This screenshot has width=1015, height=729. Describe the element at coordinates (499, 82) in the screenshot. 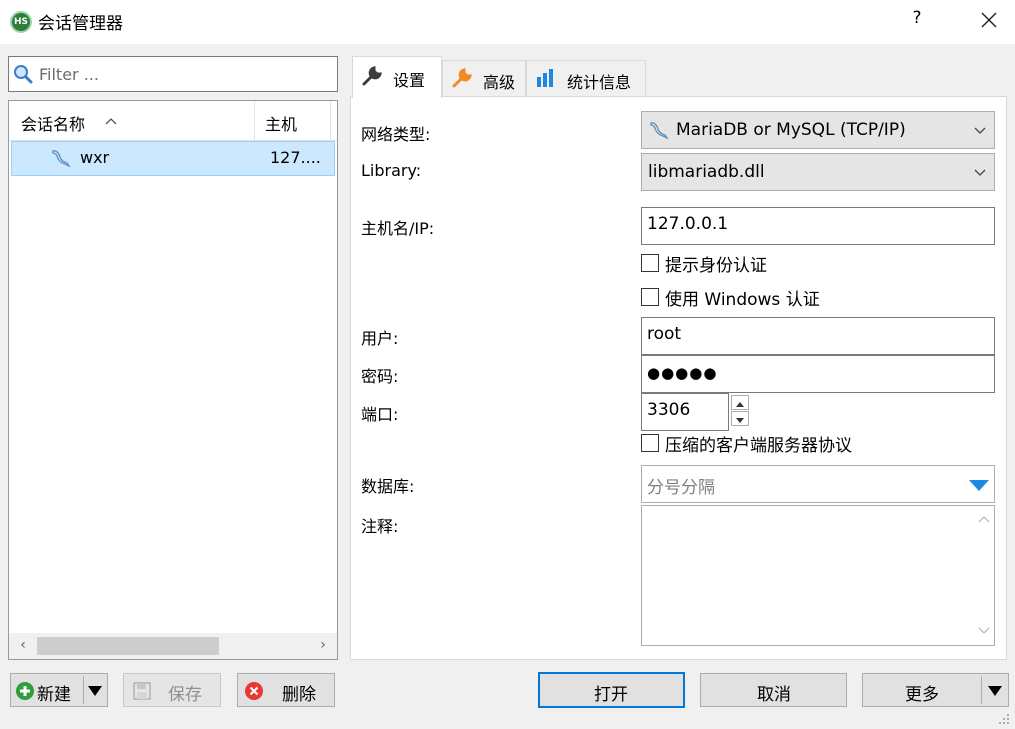

I see `tab-advanced-label: 高级` at that location.